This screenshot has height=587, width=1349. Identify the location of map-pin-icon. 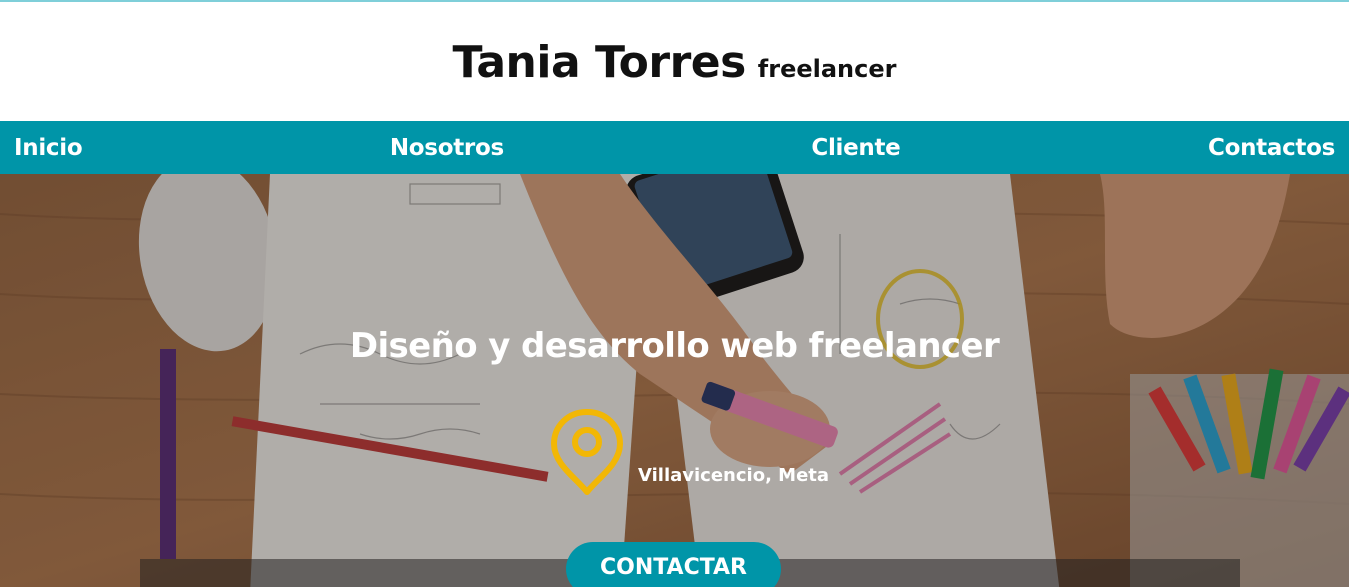
(587, 452).